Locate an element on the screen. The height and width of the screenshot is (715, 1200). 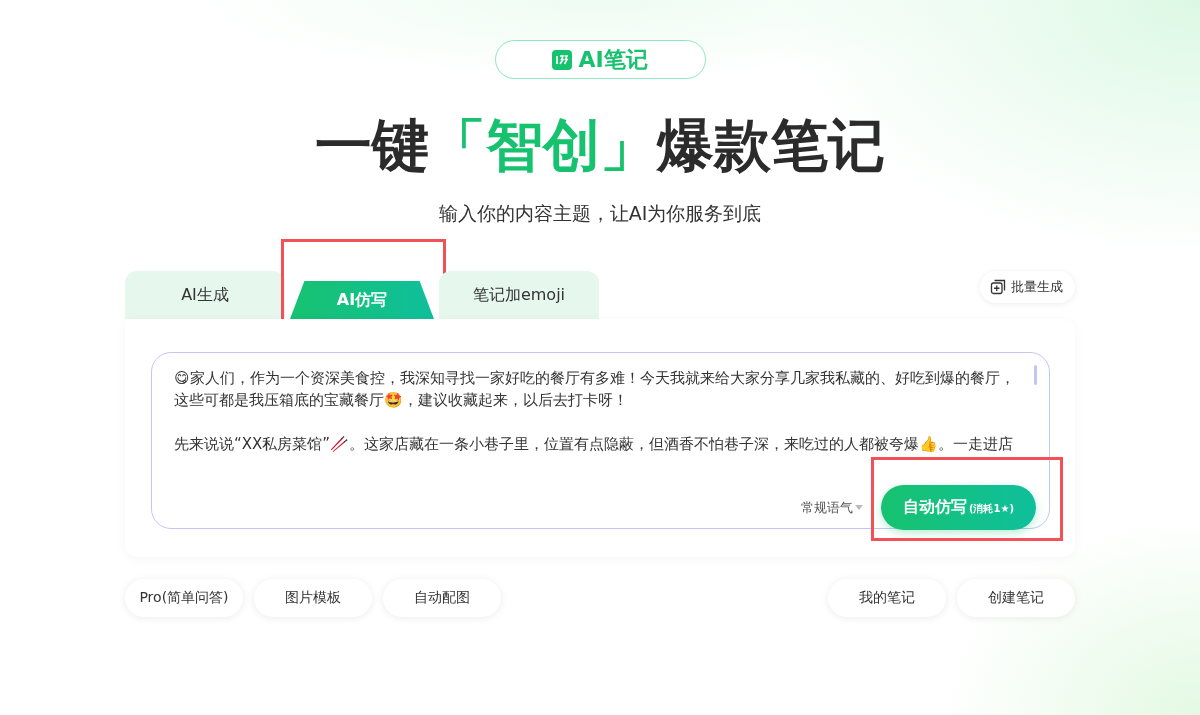
add-copy-icon is located at coordinates (998, 287).